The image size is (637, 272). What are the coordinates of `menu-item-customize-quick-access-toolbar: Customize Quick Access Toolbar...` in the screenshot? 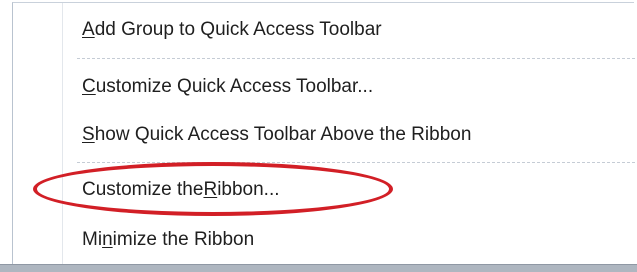 It's located at (349, 87).